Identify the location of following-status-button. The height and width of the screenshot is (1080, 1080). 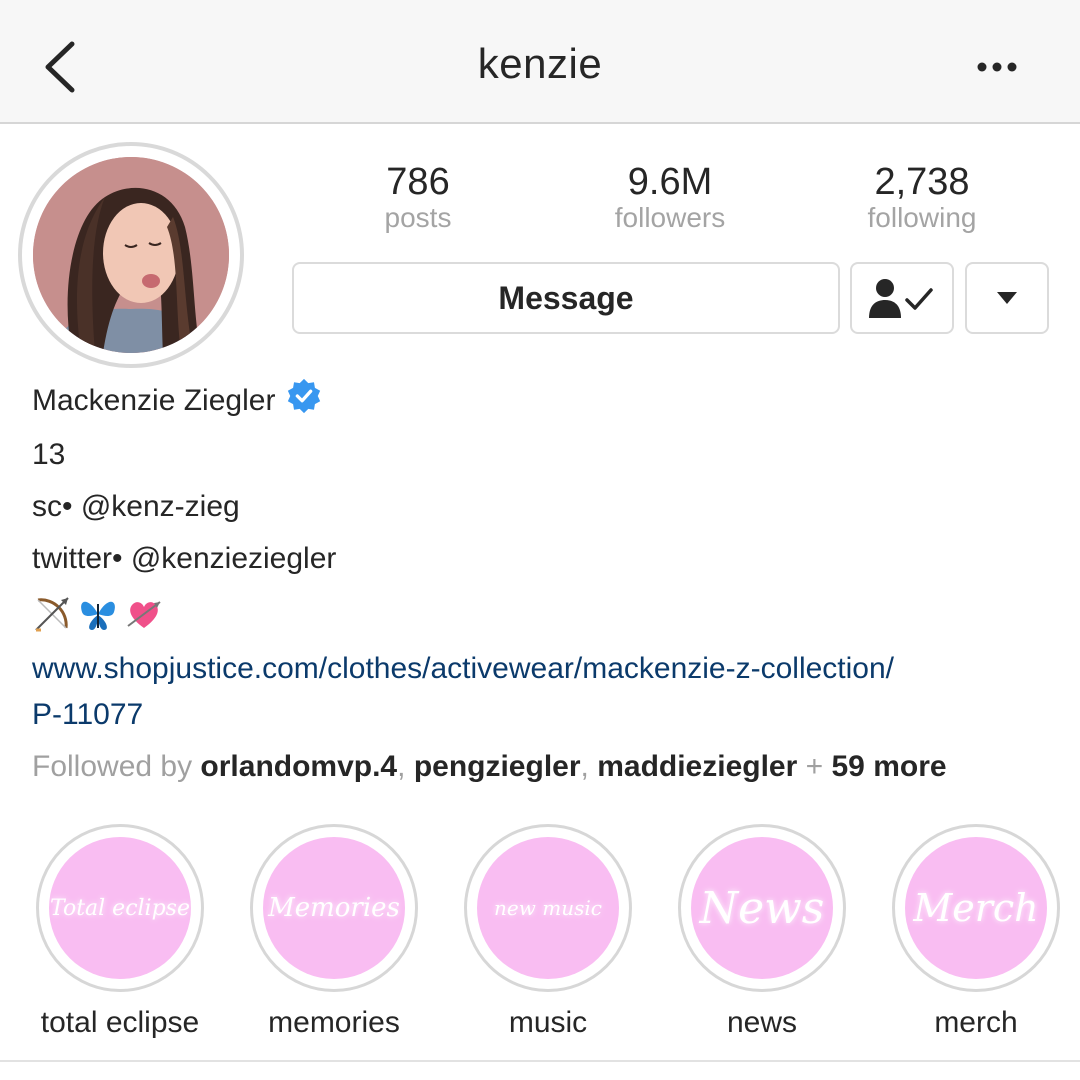
(902, 298).